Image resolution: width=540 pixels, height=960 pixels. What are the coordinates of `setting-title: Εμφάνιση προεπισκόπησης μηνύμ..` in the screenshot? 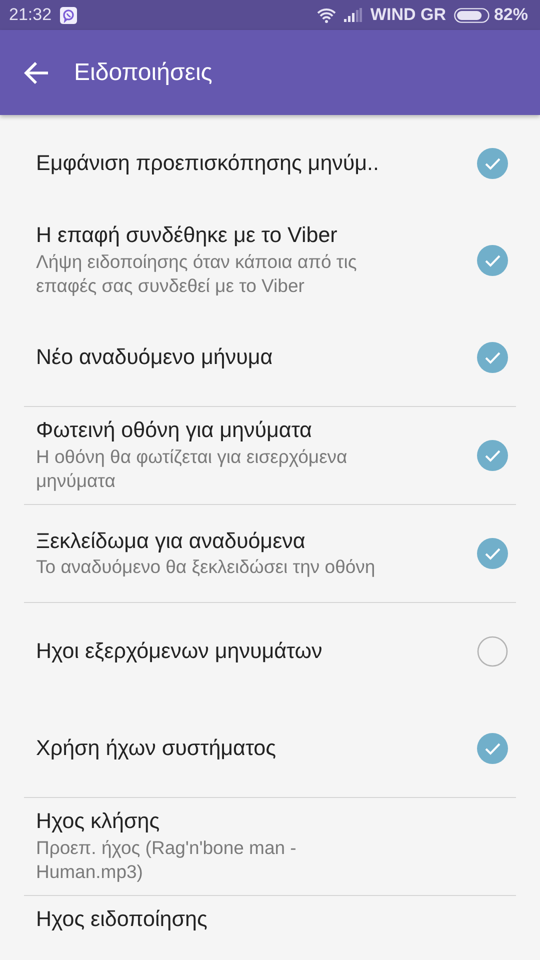 It's located at (208, 163).